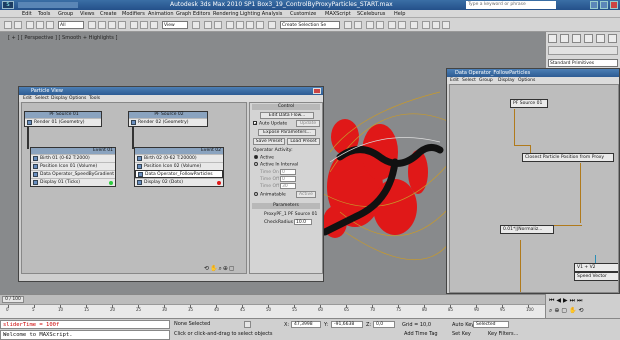  Describe the element at coordinates (179, 166) in the screenshot. I see `node-operator: Position Icon 02 (Volume)` at that location.